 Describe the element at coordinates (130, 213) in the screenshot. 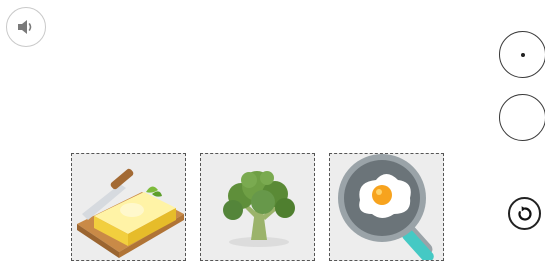

I see `butter-icon` at that location.